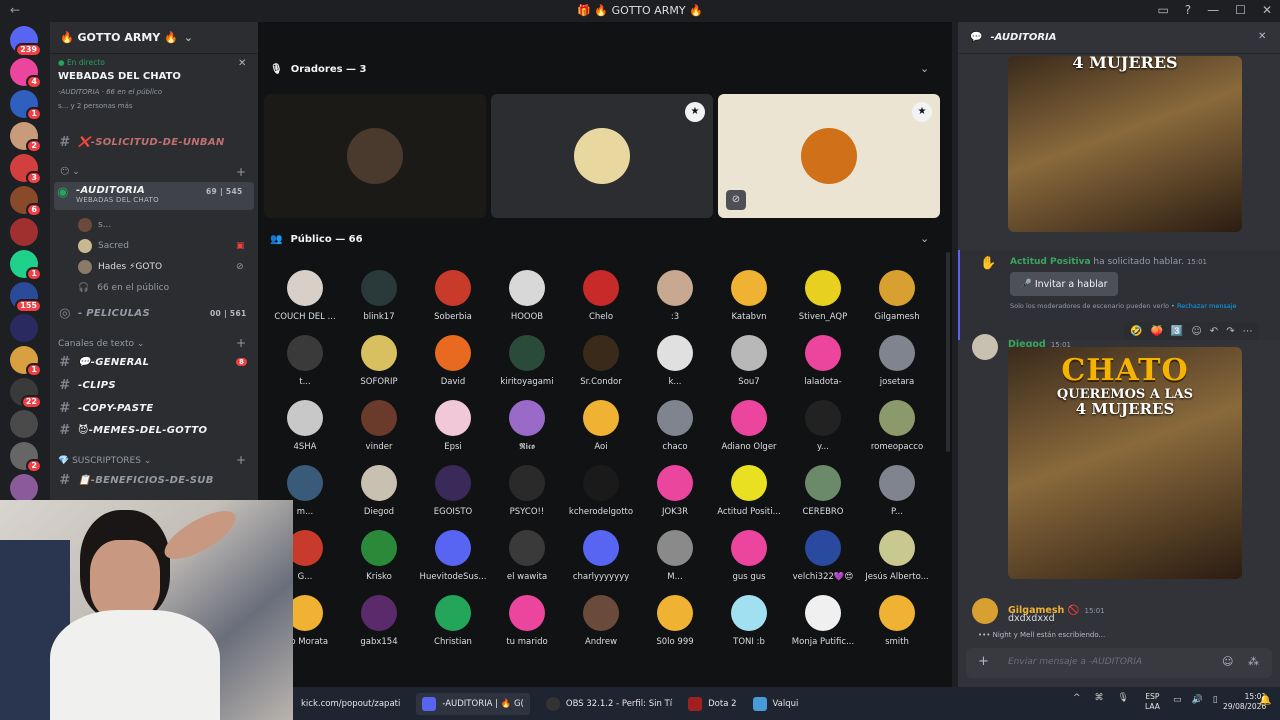 The height and width of the screenshot is (720, 1280). I want to click on stage-channel-peliculas: ◎ - PELICULAS 00 | 561, so click(154, 313).